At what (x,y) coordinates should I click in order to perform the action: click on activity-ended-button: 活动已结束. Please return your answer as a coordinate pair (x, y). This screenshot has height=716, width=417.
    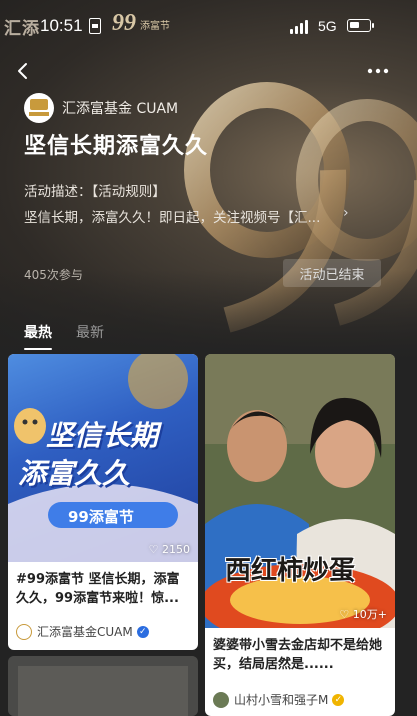
    Looking at the image, I should click on (332, 273).